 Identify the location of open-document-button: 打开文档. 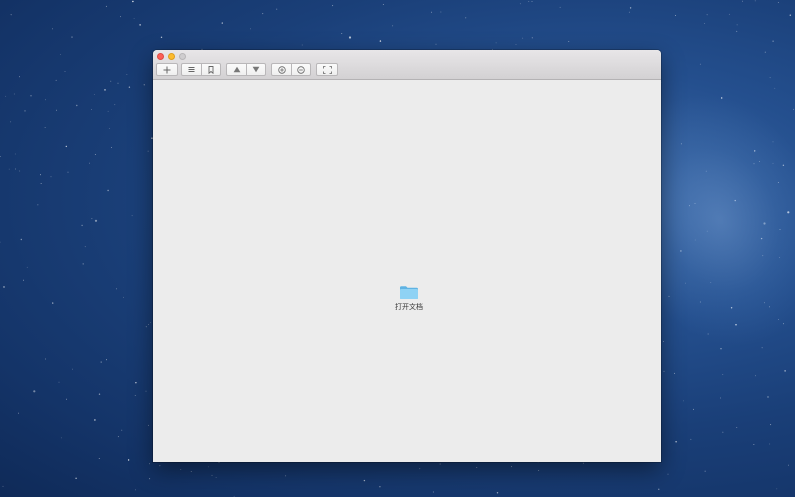
(409, 298).